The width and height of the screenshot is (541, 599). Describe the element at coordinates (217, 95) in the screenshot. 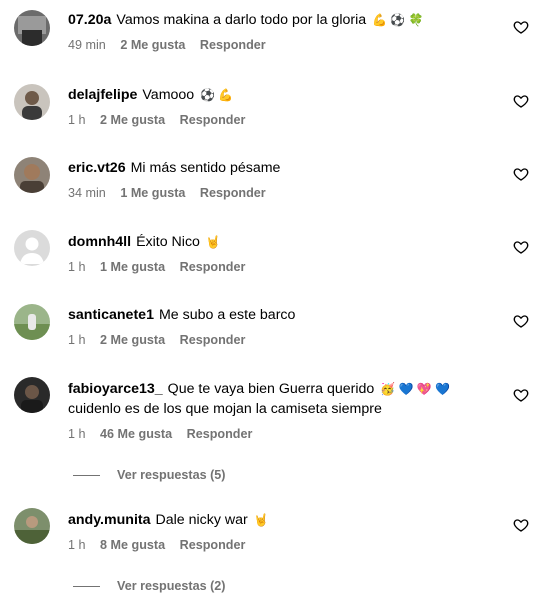

I see `emoji: ⚽ 💪` at that location.